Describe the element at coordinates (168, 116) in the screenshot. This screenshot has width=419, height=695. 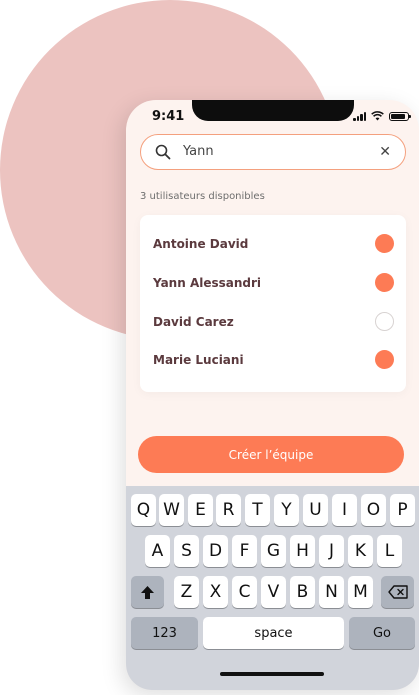
I see `status-time: 9:41` at that location.